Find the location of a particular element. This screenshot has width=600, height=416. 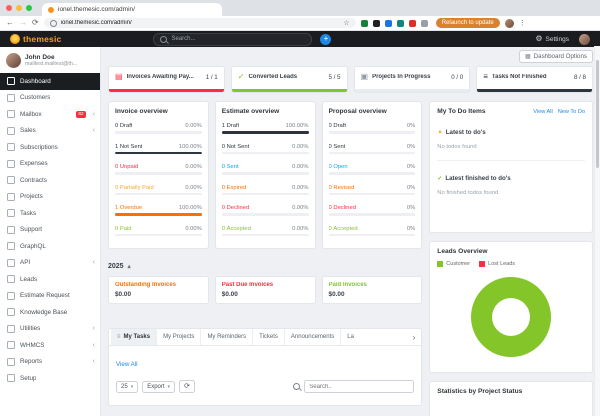

user-avatar is located at coordinates (584, 39).